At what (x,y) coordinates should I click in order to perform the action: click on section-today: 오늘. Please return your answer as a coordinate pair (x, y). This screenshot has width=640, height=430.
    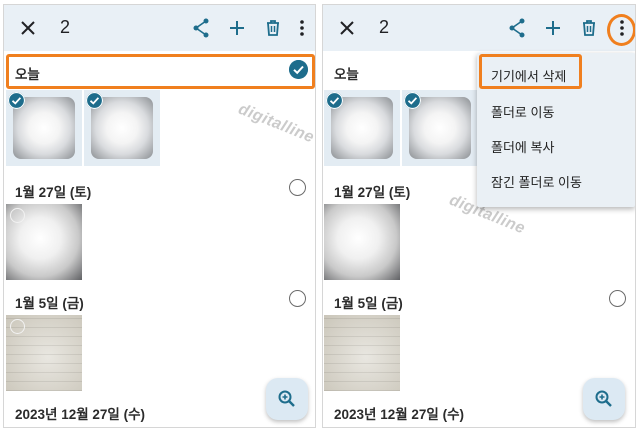
    Looking at the image, I should click on (159, 71).